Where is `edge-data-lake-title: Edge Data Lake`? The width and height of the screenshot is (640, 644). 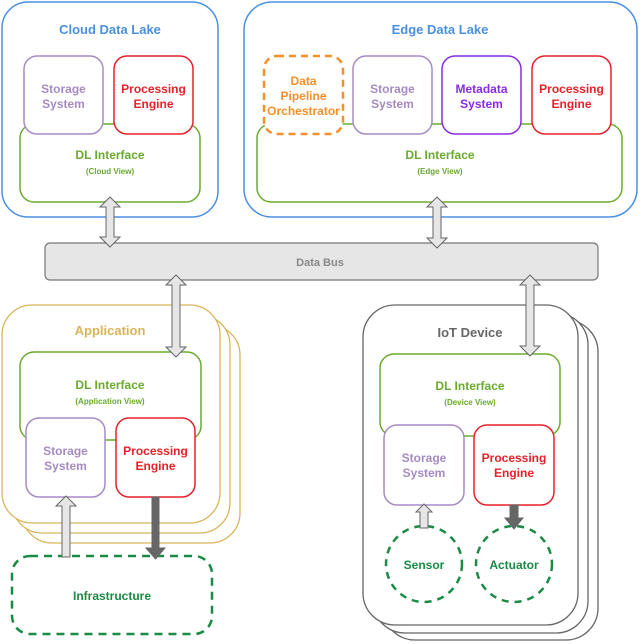 edge-data-lake-title: Edge Data Lake is located at coordinates (440, 29).